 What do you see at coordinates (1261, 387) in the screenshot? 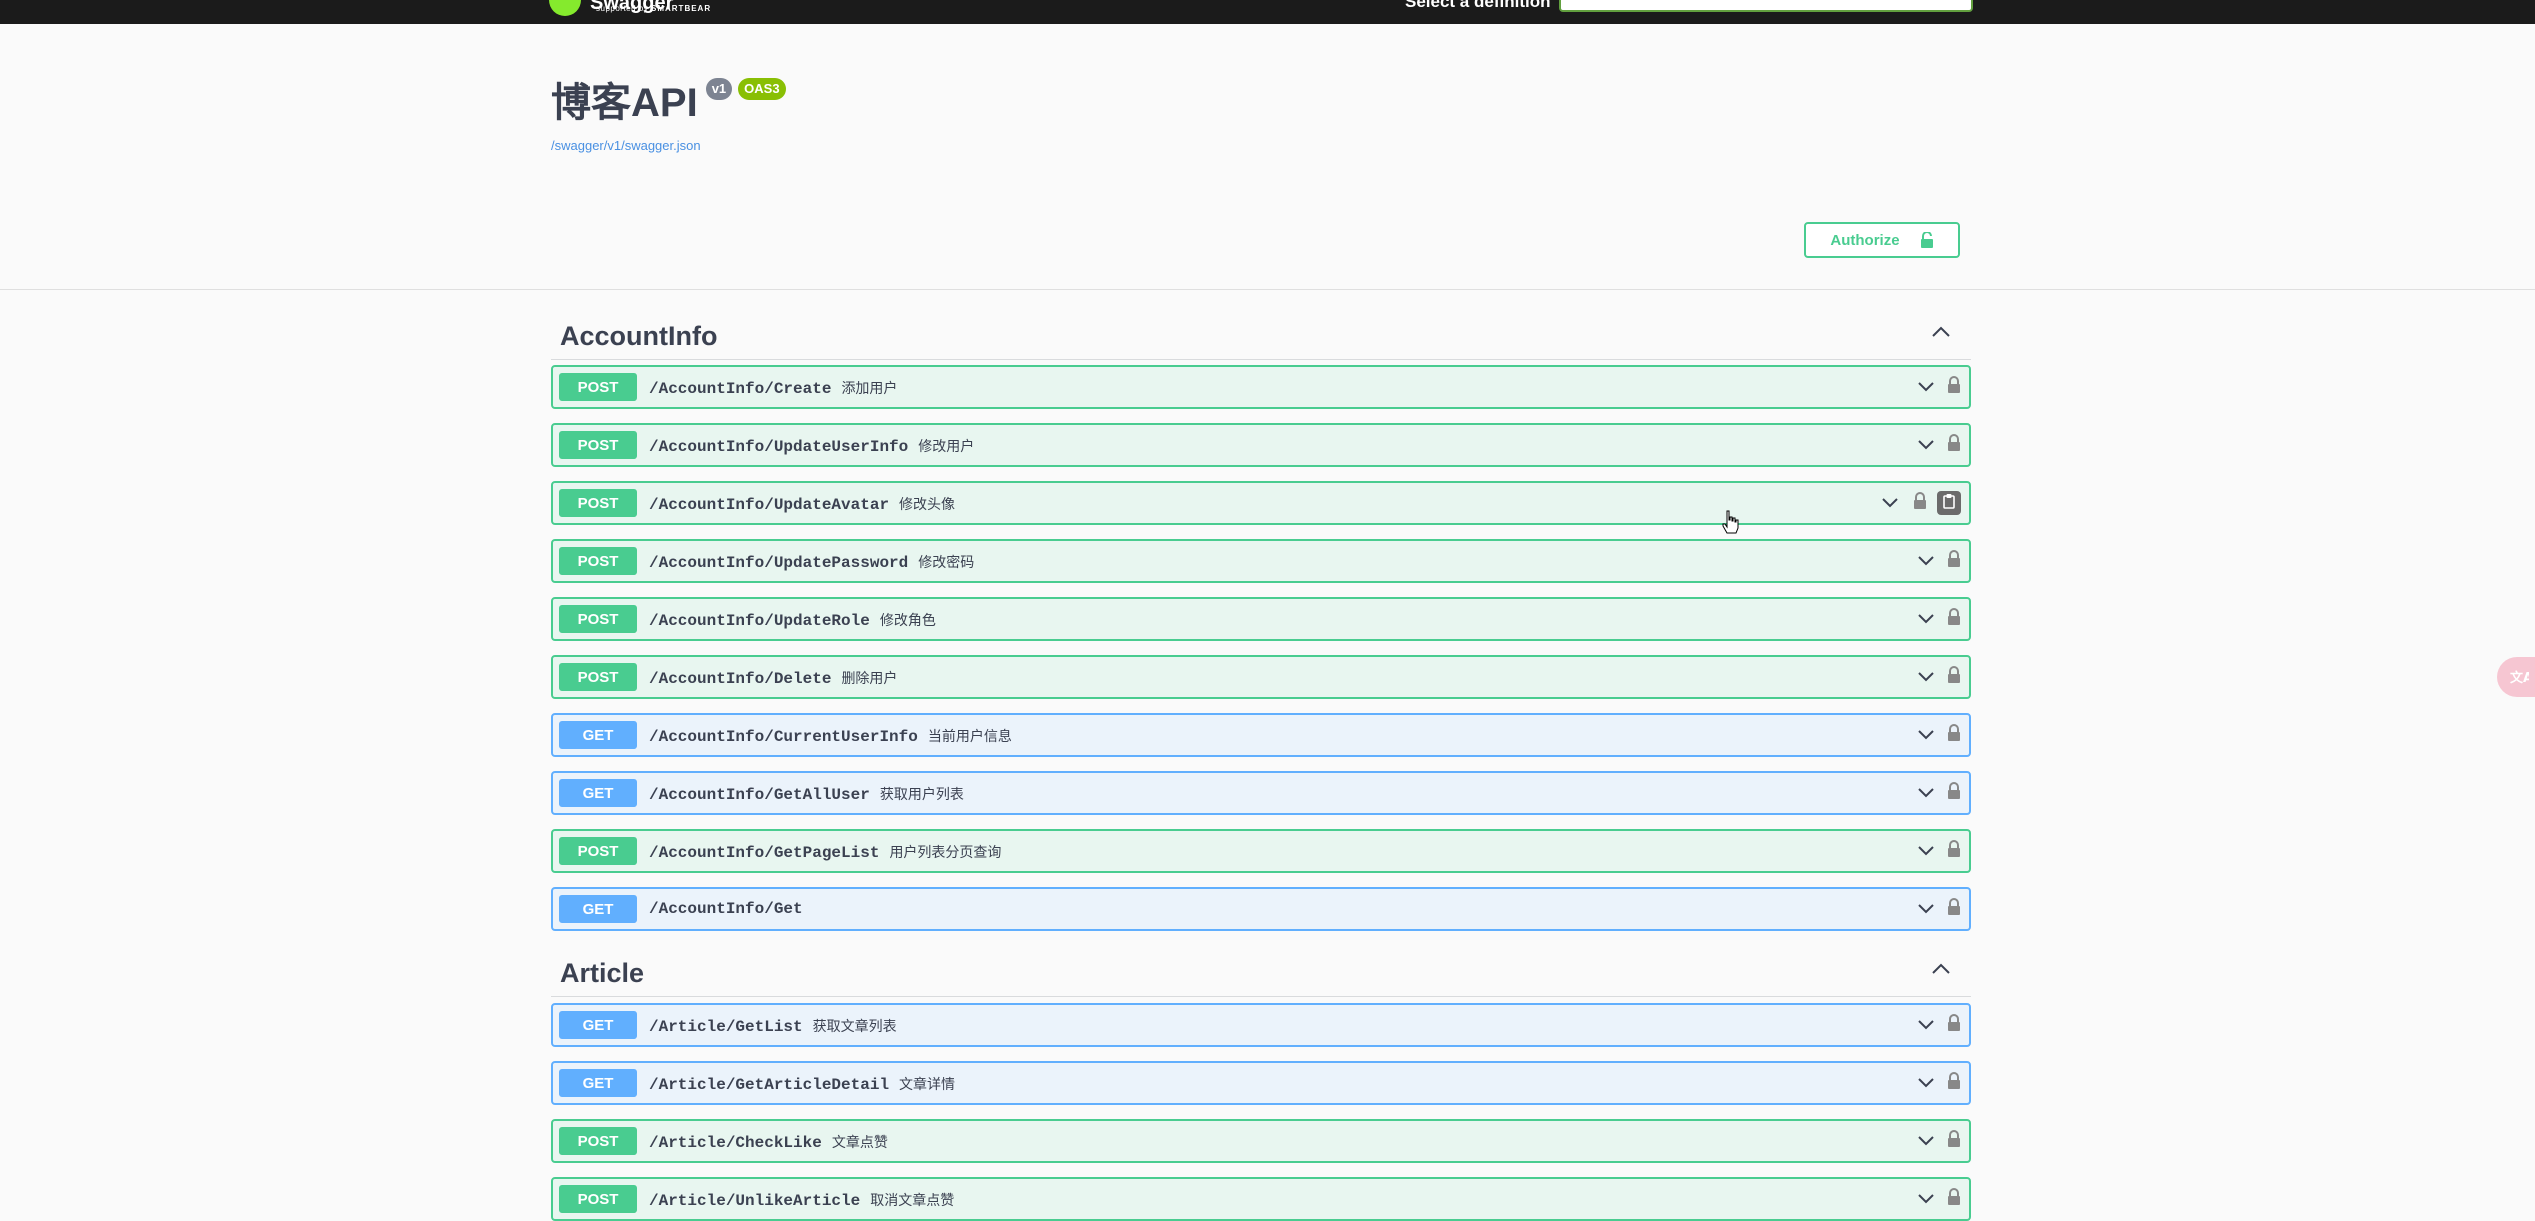
I see `operation-row: POST/AccountInfo/Create 添加用户` at bounding box center [1261, 387].